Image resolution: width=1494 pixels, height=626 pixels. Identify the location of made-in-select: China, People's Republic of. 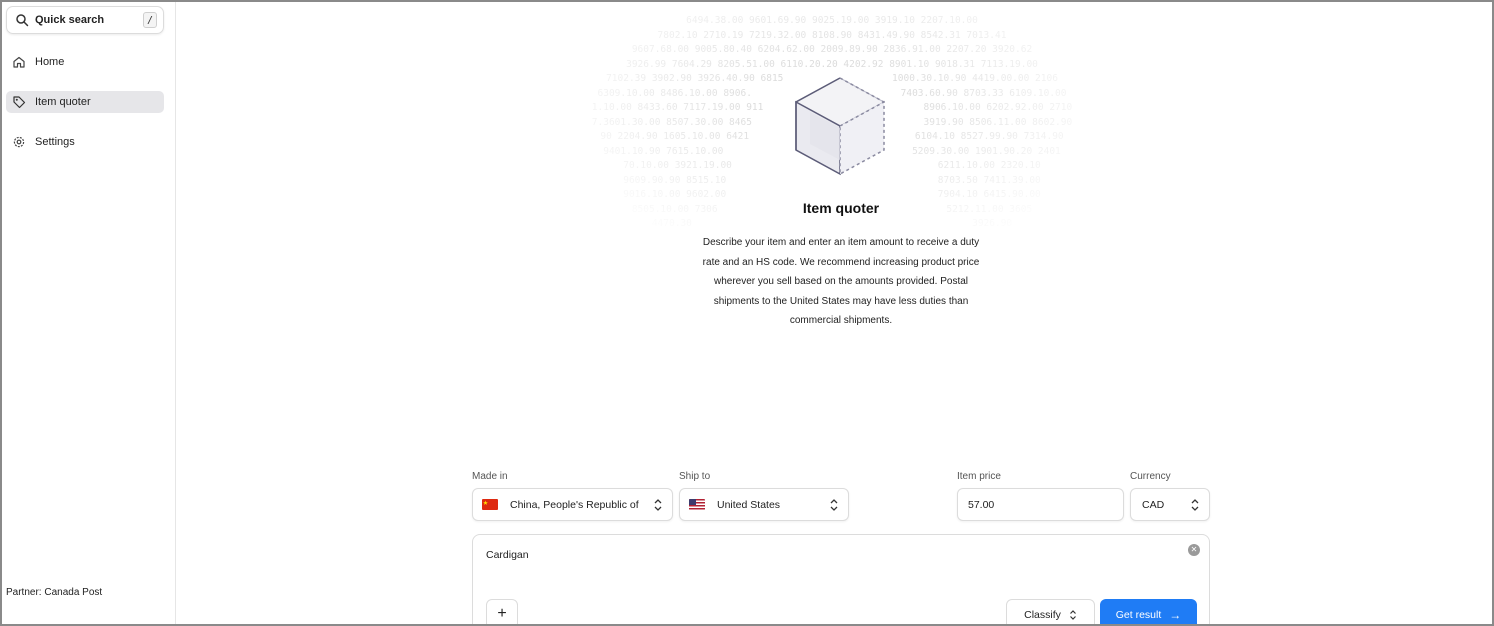
(572, 504).